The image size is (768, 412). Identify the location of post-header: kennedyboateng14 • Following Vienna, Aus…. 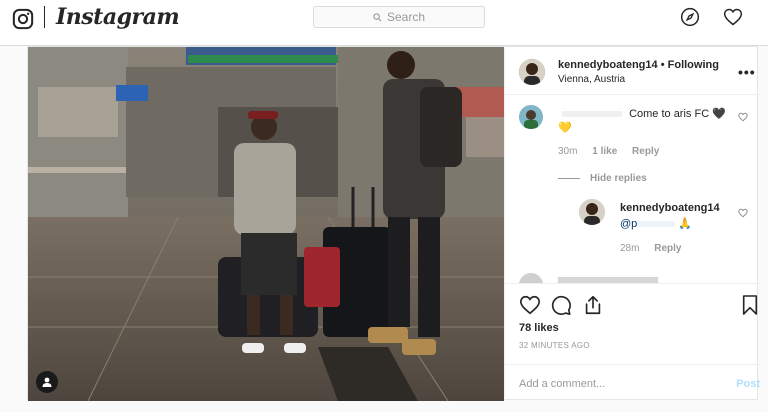
(632, 71).